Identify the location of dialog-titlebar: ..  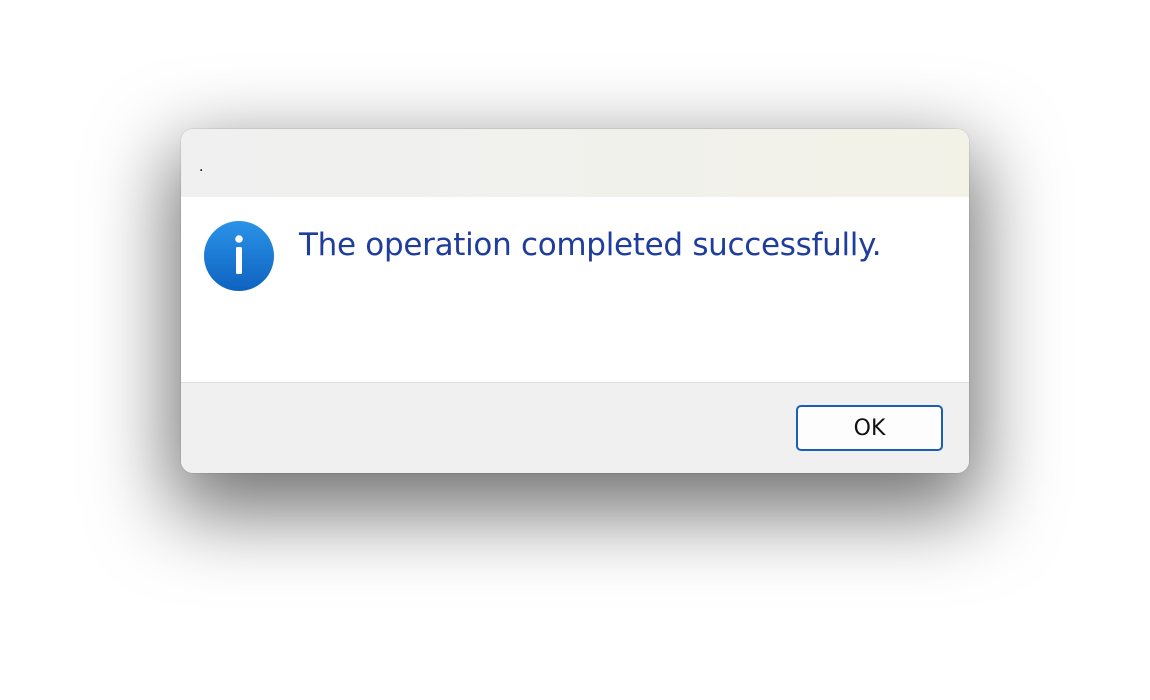
(575, 163).